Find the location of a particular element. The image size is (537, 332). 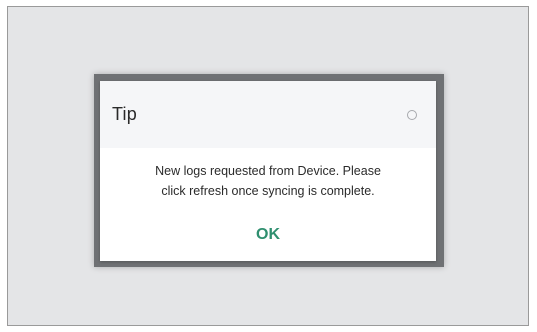

message-line-2: click refresh once syncing is complete. is located at coordinates (268, 191).